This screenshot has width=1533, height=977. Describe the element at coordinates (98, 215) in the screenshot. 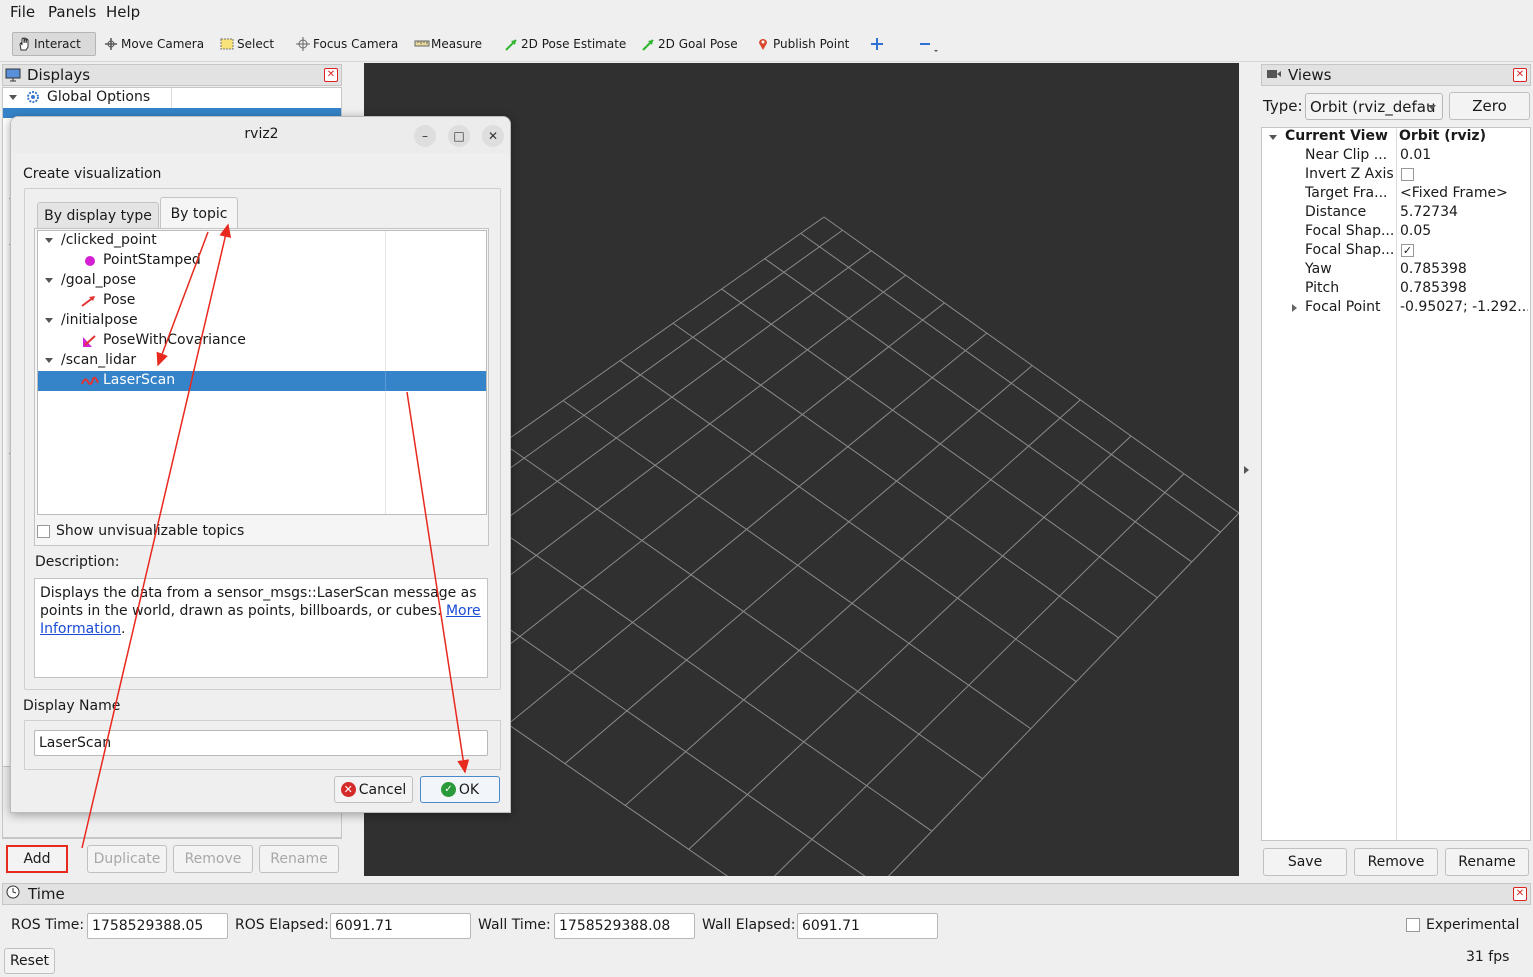

I see `tab-by-display-type: By display type` at that location.